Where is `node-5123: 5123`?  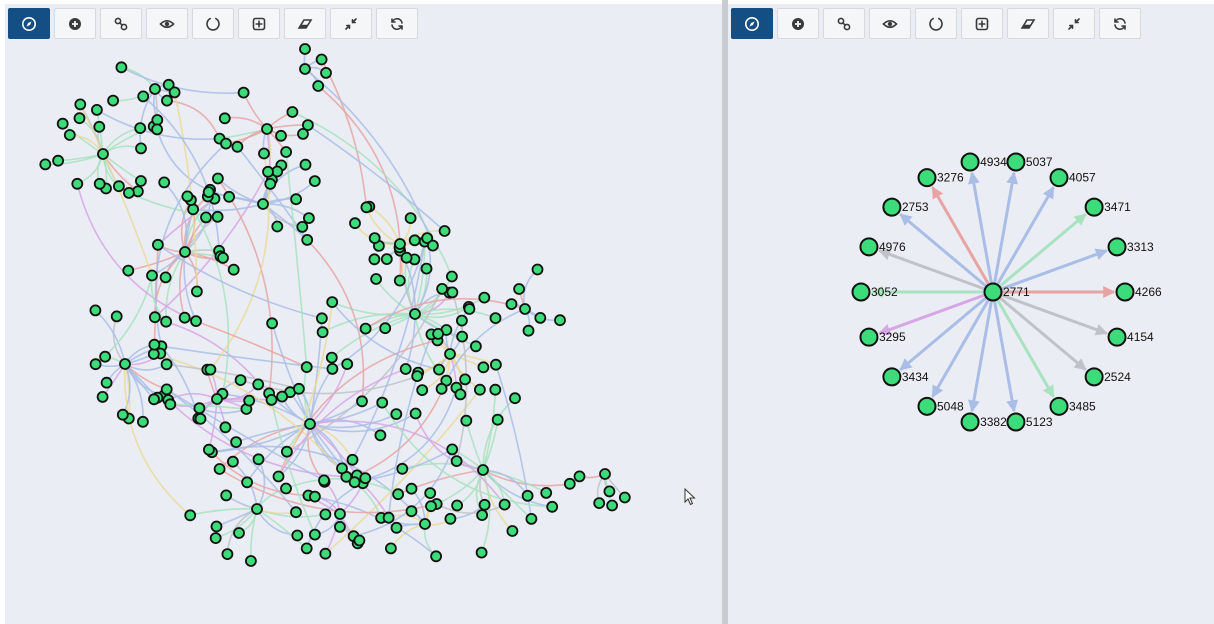 node-5123: 5123 is located at coordinates (1029, 422).